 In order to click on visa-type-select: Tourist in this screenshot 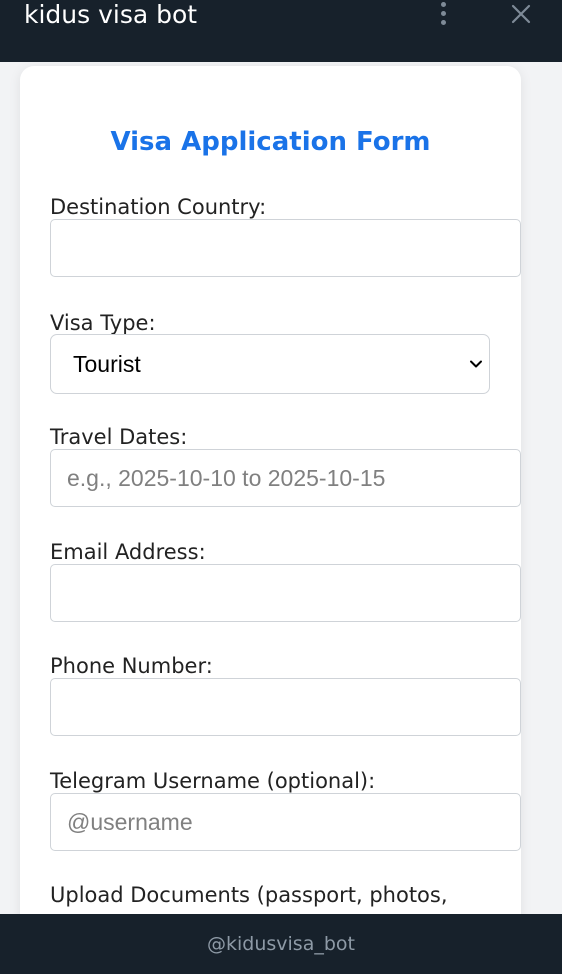, I will do `click(270, 364)`.